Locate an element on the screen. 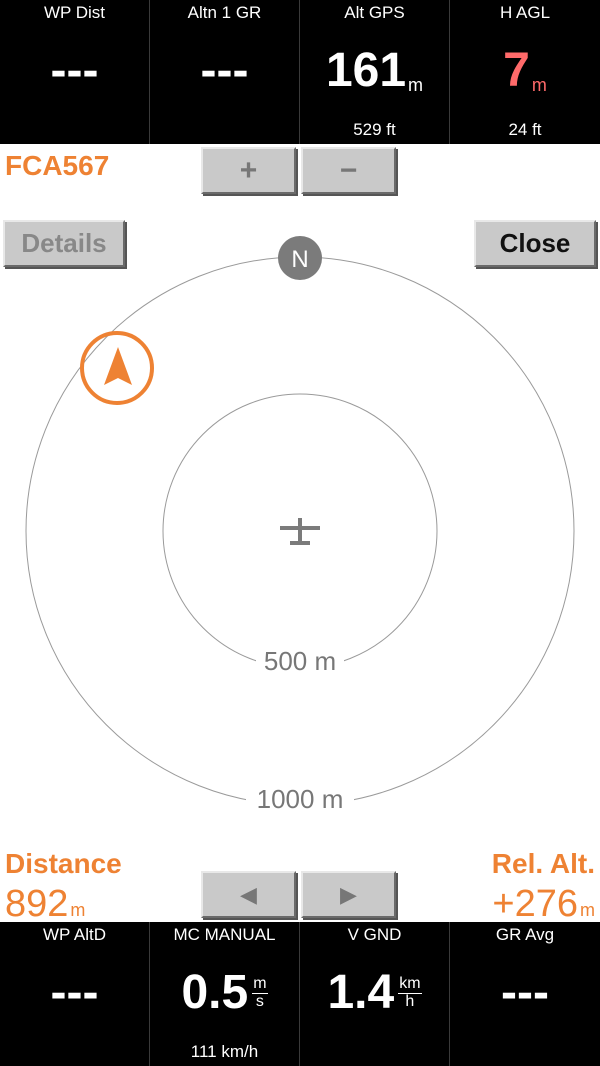 The height and width of the screenshot is (1066, 600). unit-numerator: m is located at coordinates (260, 984).